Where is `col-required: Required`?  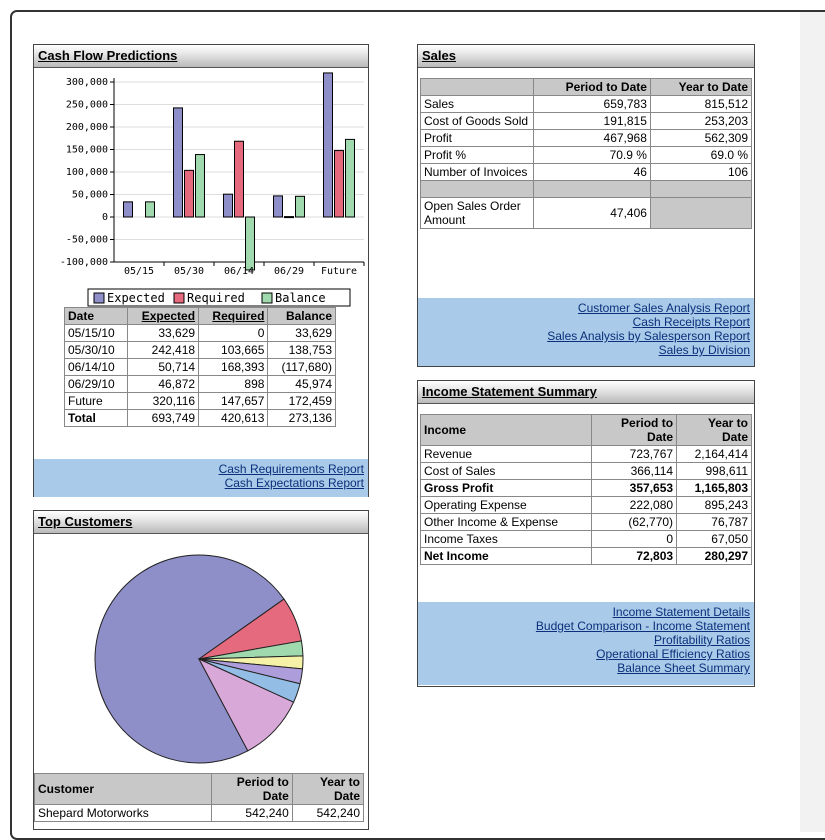
col-required: Required is located at coordinates (233, 316).